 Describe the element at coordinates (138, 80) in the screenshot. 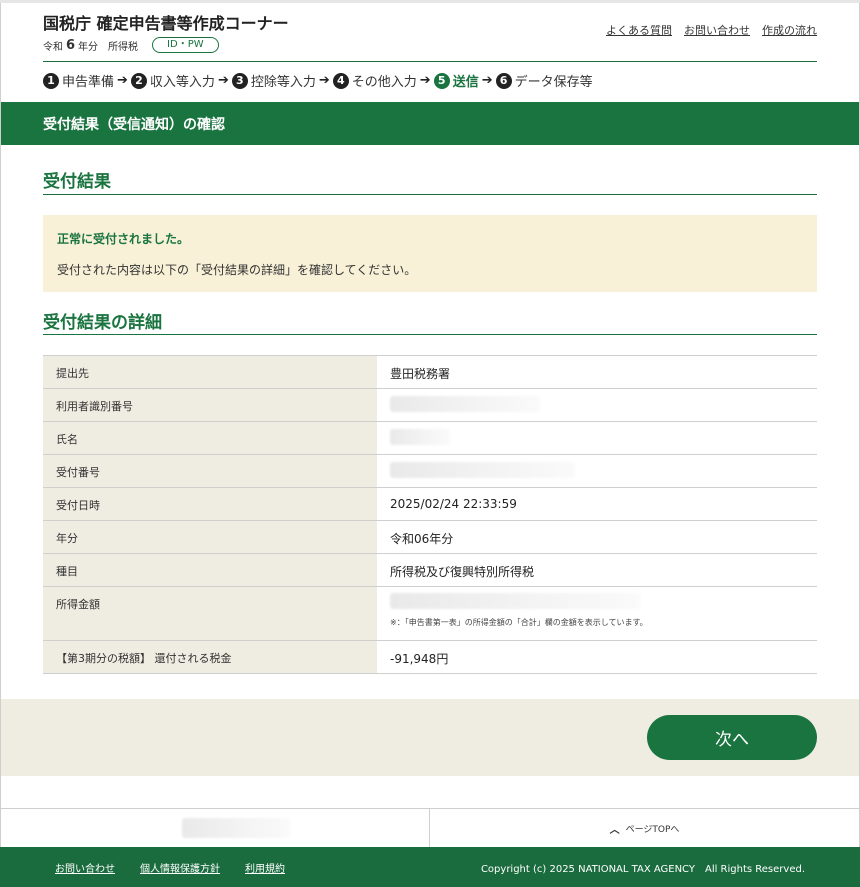

I see `step-number: 2` at that location.